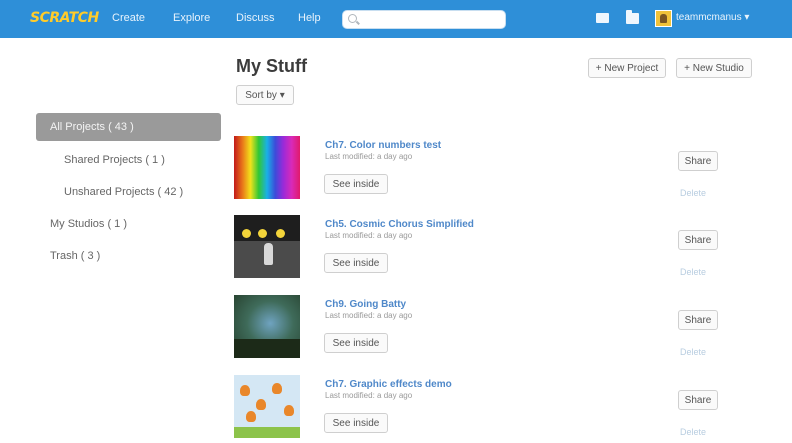  What do you see at coordinates (627, 68) in the screenshot?
I see `new-project-button: + New Project` at bounding box center [627, 68].